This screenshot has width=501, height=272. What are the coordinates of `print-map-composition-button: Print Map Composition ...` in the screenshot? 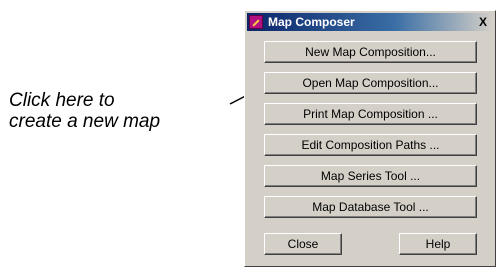 It's located at (370, 114).